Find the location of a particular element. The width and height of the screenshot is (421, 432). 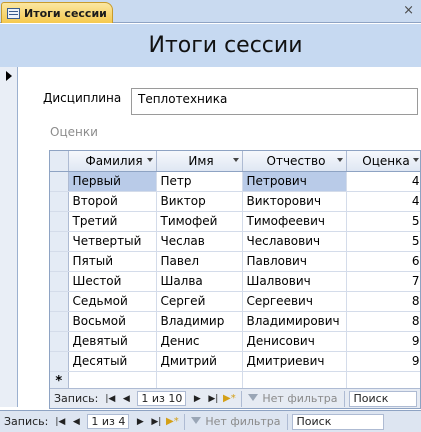

record-label: Запись: is located at coordinates (76, 398).